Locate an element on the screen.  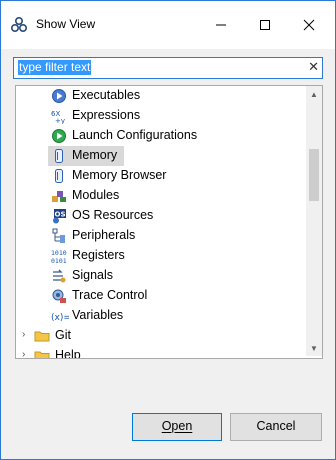
close-button is located at coordinates (309, 25).